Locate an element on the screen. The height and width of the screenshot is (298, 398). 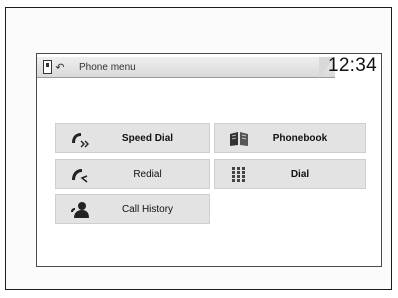
dial-label: Dial is located at coordinates (300, 174).